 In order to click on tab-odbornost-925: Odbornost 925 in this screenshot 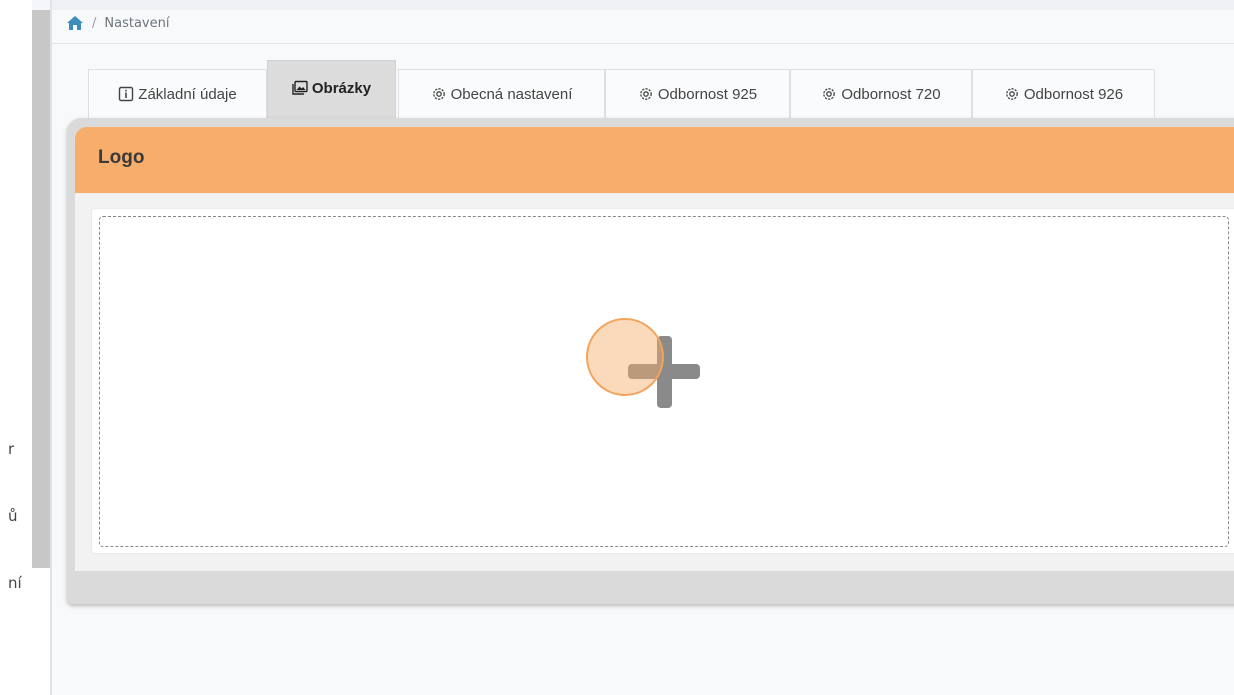, I will do `click(697, 93)`.